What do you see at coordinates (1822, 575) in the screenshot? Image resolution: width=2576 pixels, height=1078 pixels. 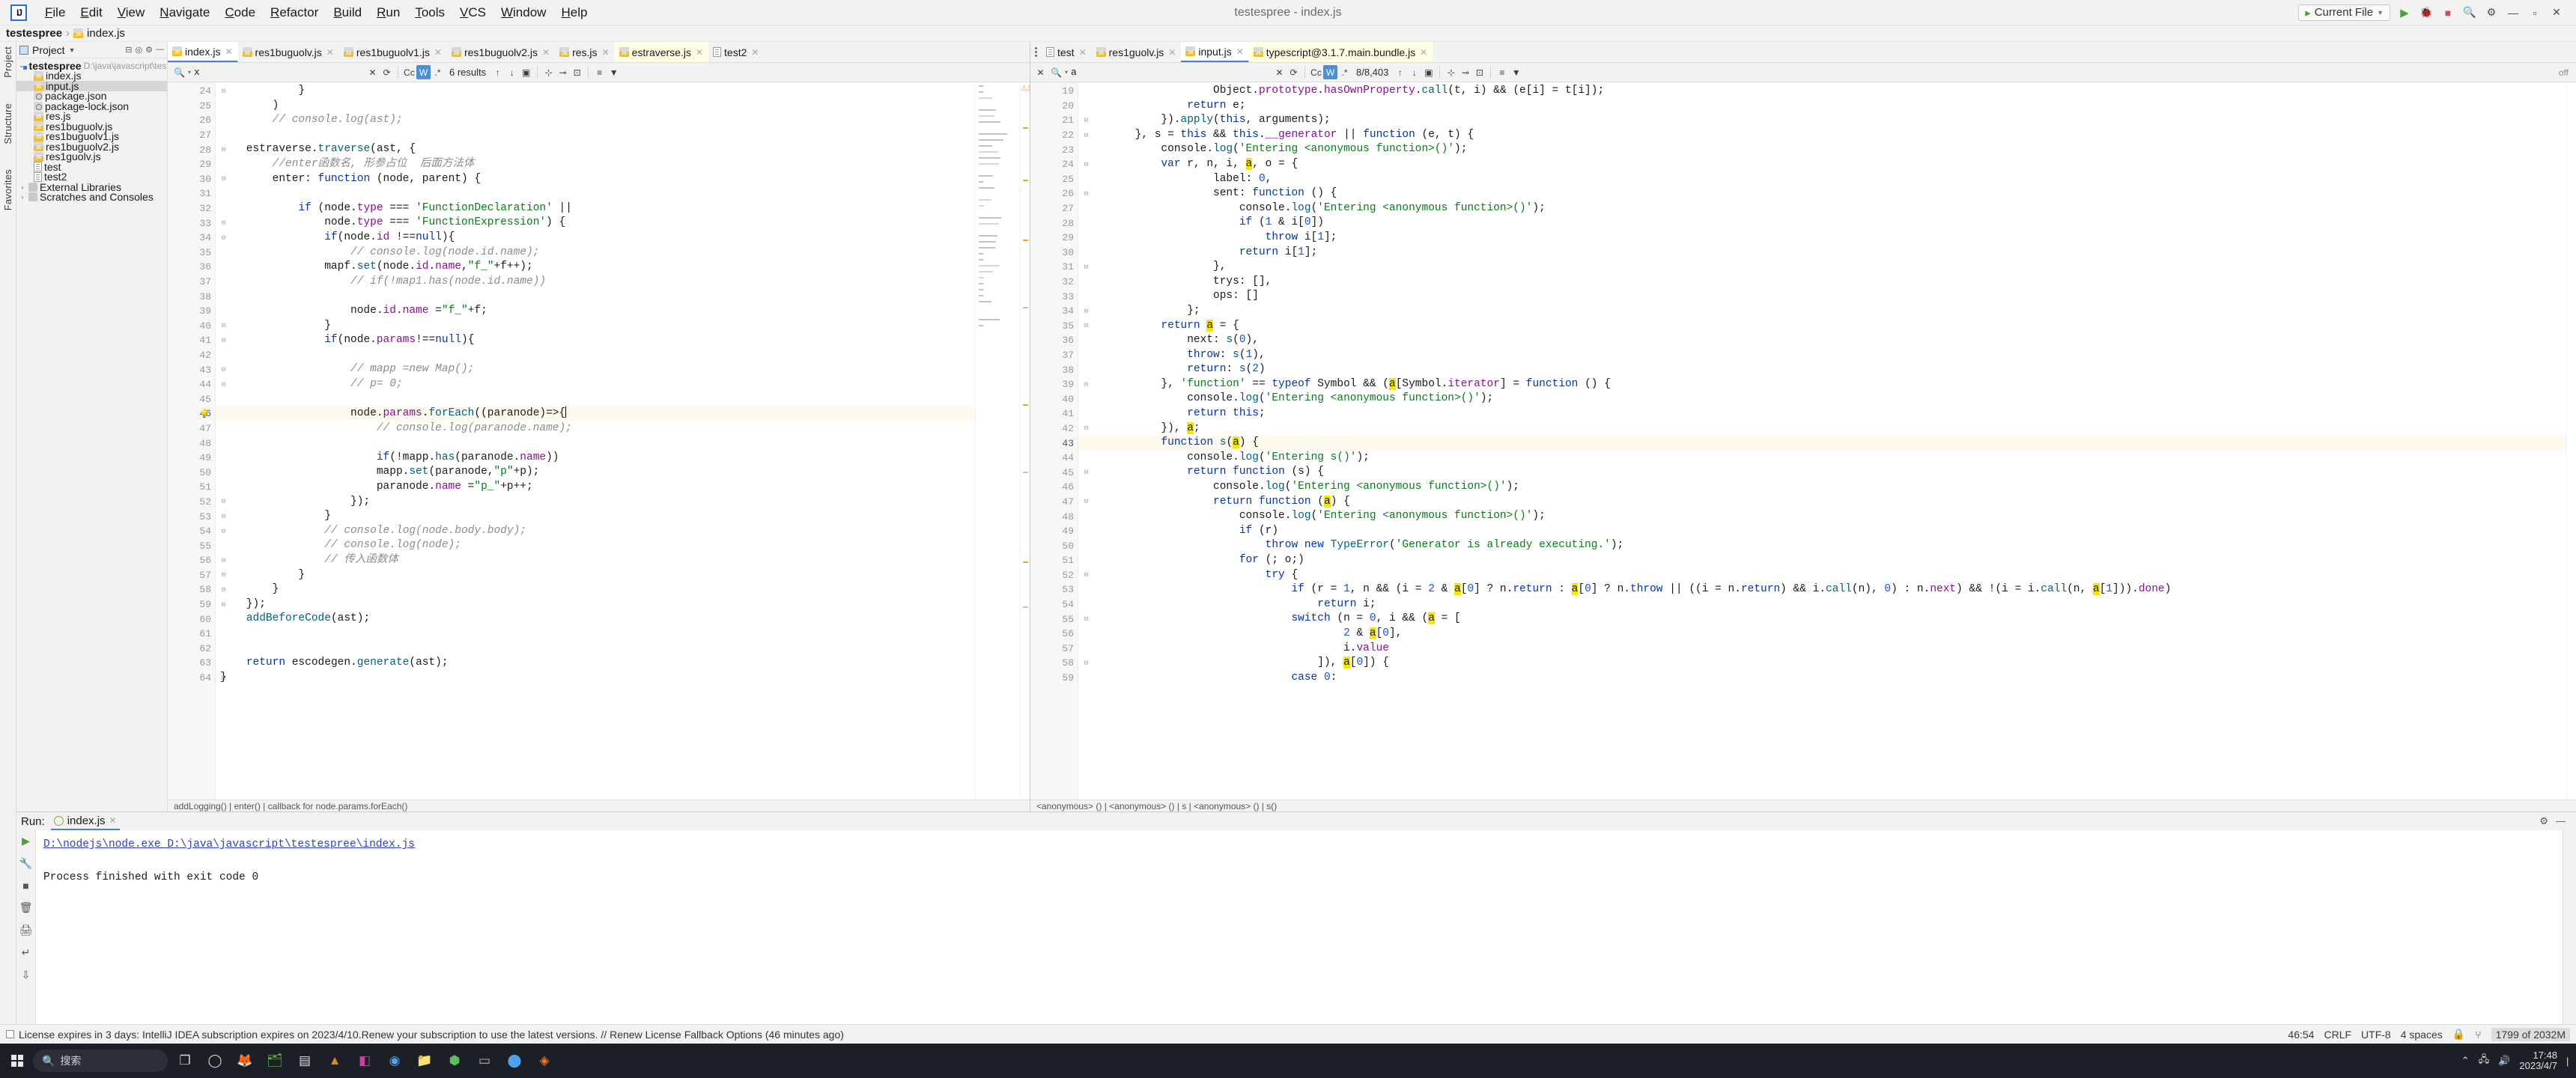 I see `code-line: try {` at bounding box center [1822, 575].